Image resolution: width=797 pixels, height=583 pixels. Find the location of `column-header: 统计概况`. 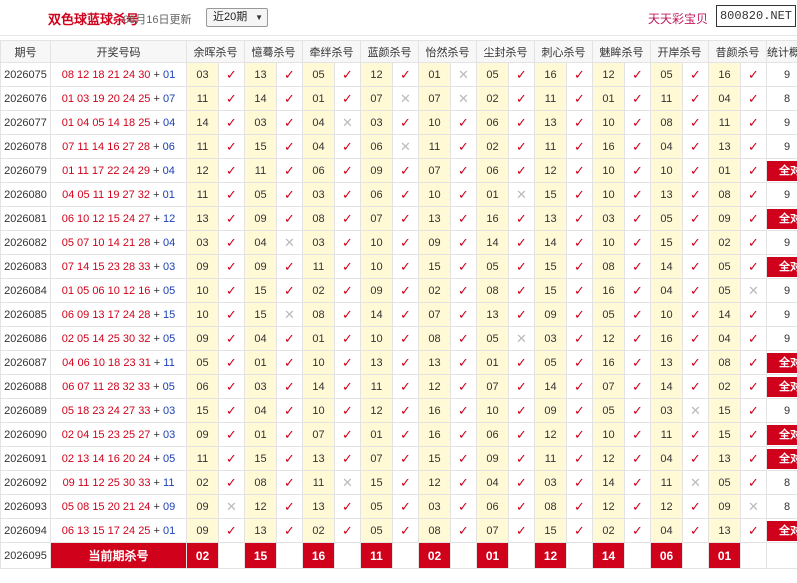

column-header: 统计概况 is located at coordinates (781, 51).